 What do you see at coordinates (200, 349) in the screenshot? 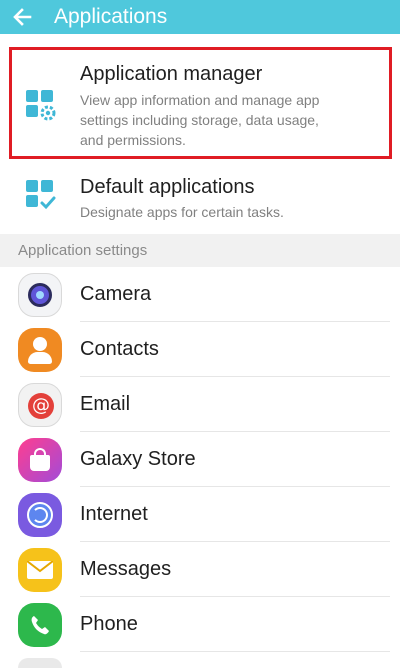
I see `app-row-contacts: Contacts` at bounding box center [200, 349].